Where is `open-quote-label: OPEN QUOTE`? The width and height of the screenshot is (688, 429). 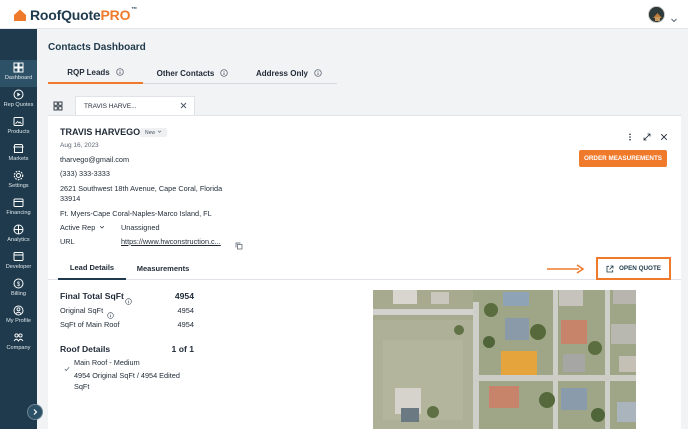 open-quote-label: OPEN QUOTE is located at coordinates (640, 268).